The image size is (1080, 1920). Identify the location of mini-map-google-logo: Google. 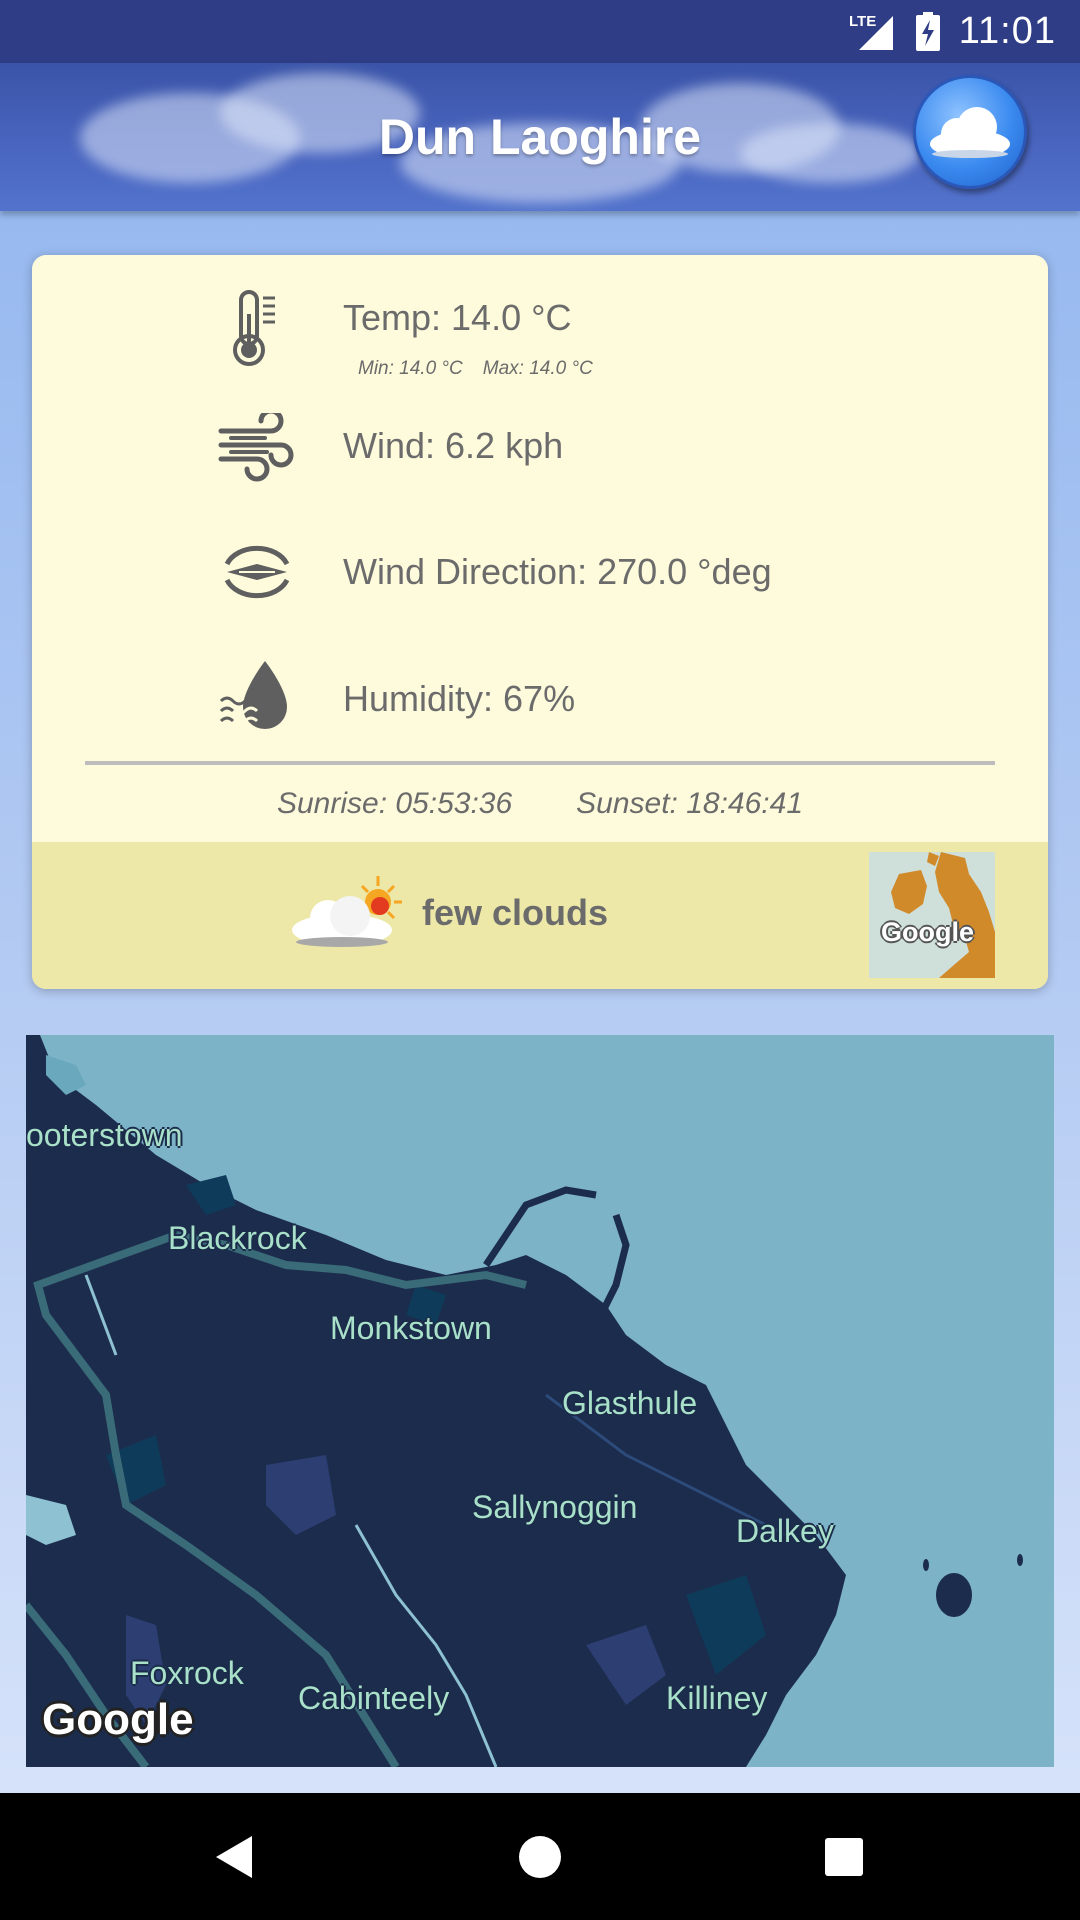
(927, 932).